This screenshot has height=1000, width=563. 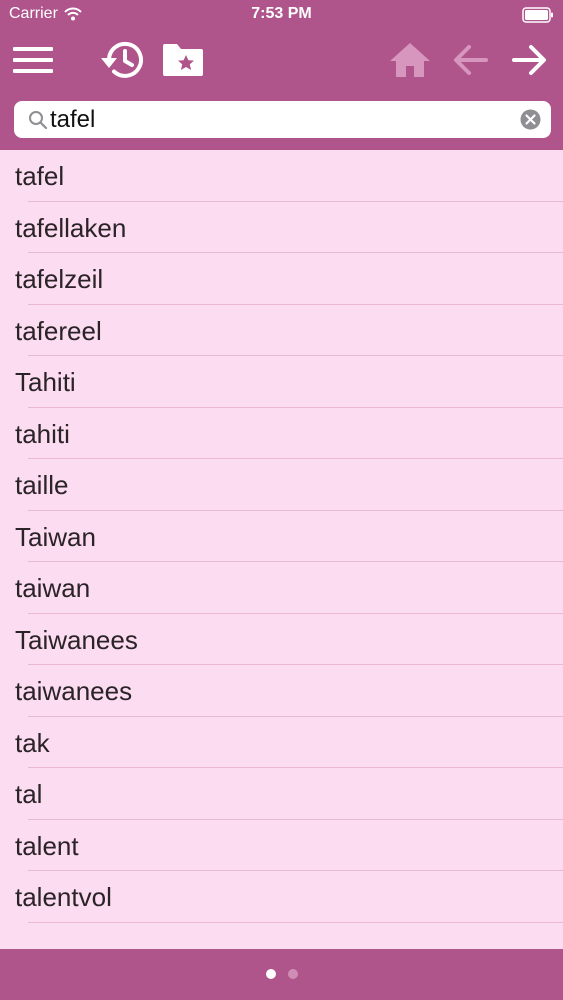 I want to click on hamburger-icon, so click(x=33, y=60).